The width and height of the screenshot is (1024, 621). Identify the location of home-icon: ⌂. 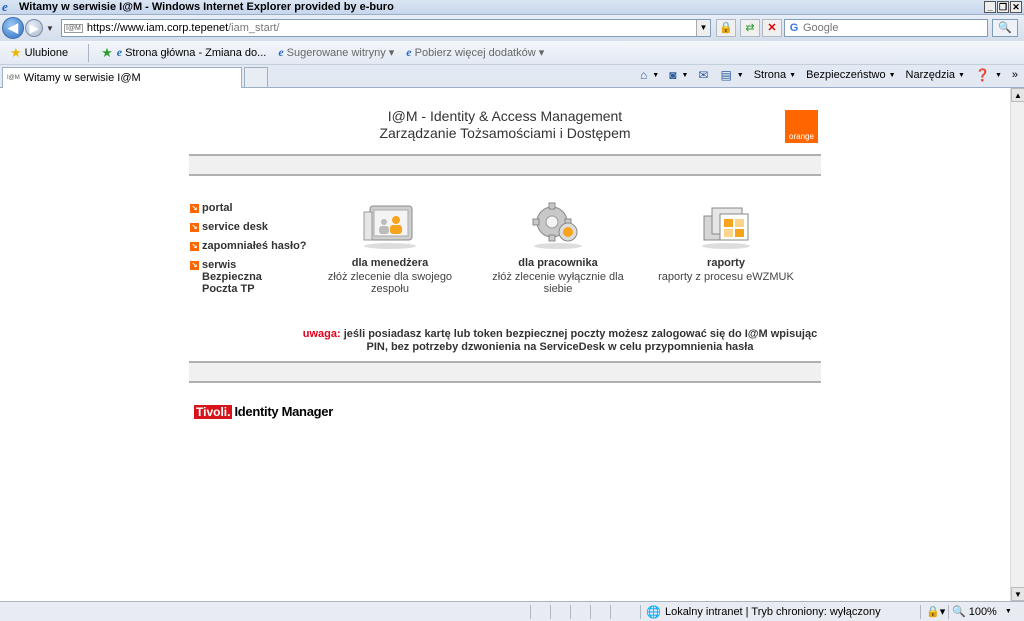
(644, 75).